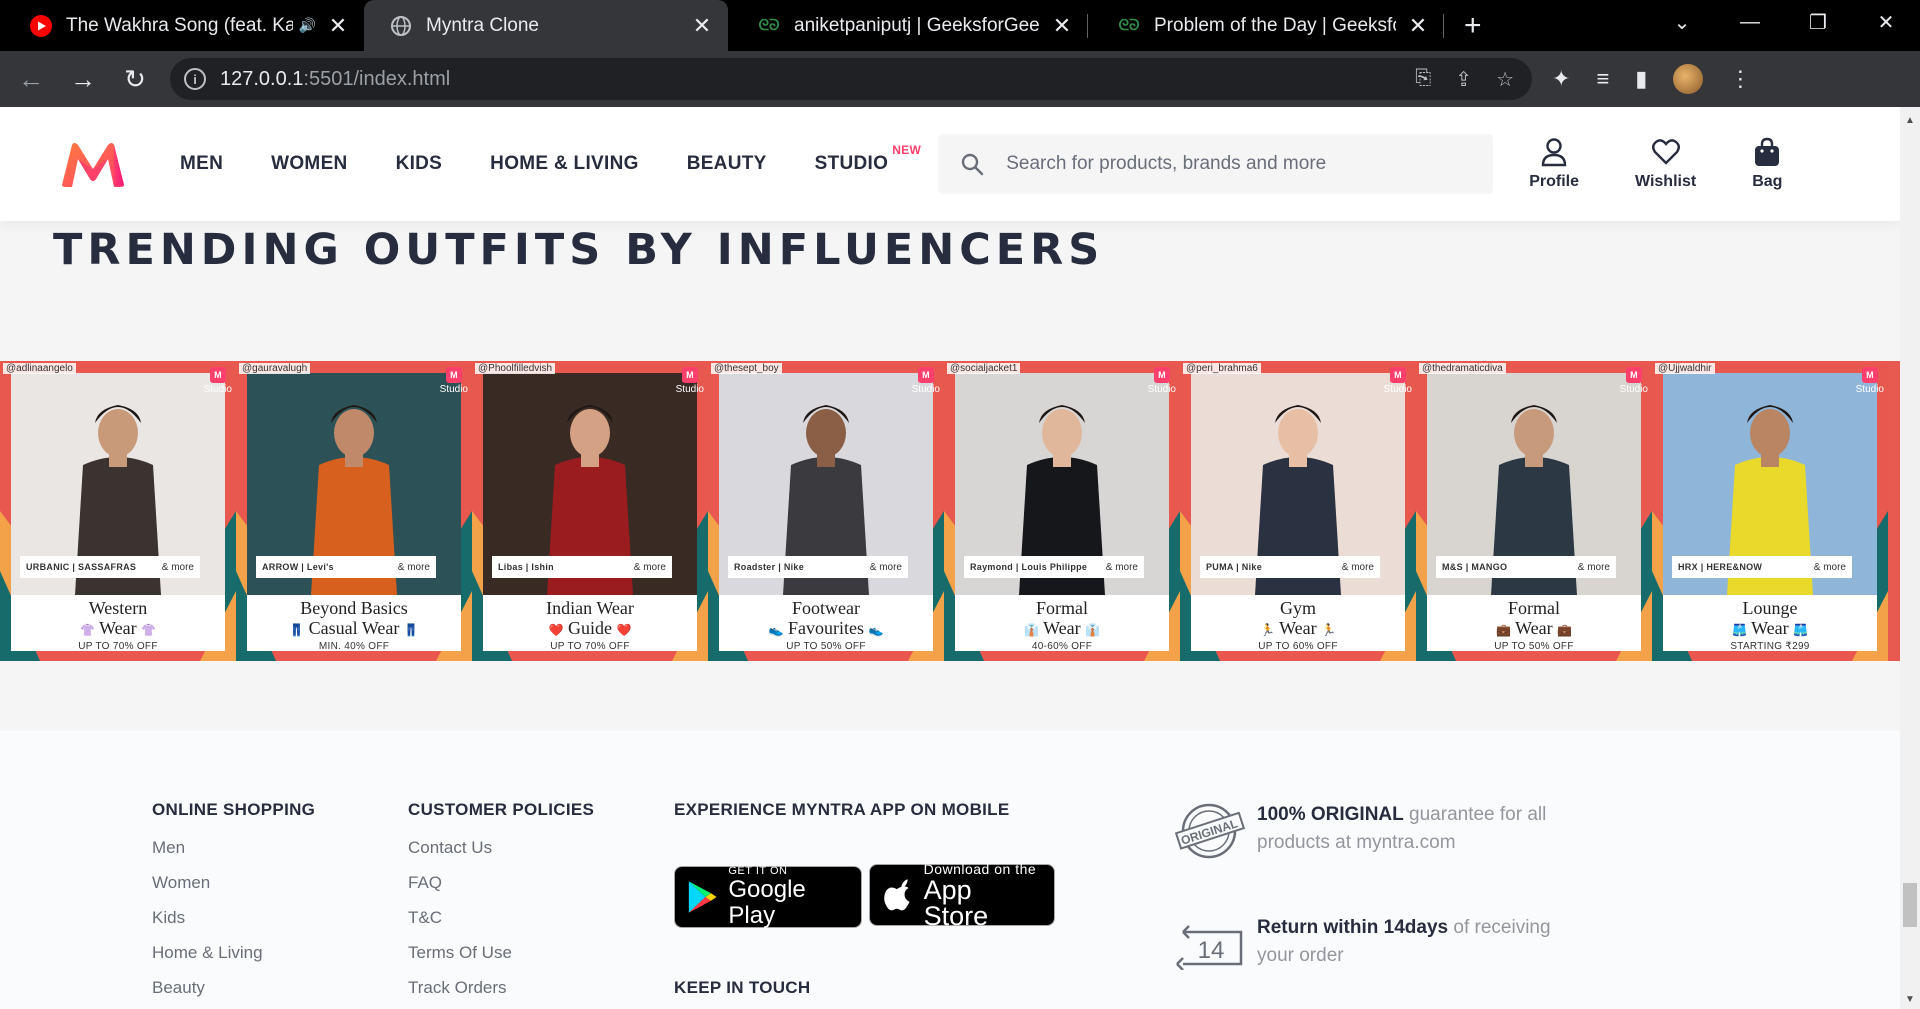 This screenshot has height=1009, width=1920. Describe the element at coordinates (1554, 164) in the screenshot. I see `profile-button: Profile` at that location.